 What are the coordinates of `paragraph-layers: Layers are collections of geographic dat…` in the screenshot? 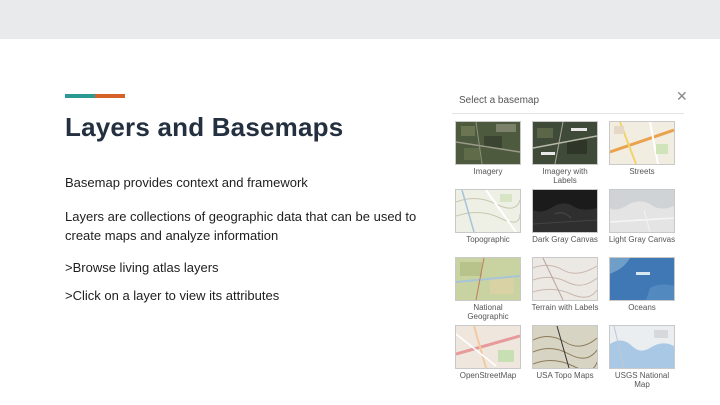 It's located at (241, 226).